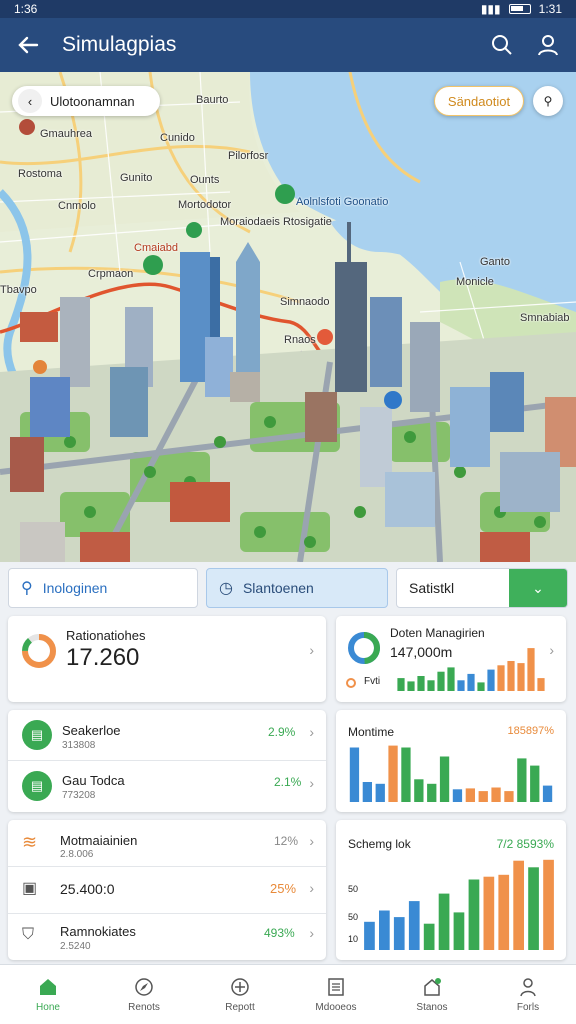 Image resolution: width=576 pixels, height=1024 pixels. I want to click on chevron-down-icon: ⌄, so click(538, 588).